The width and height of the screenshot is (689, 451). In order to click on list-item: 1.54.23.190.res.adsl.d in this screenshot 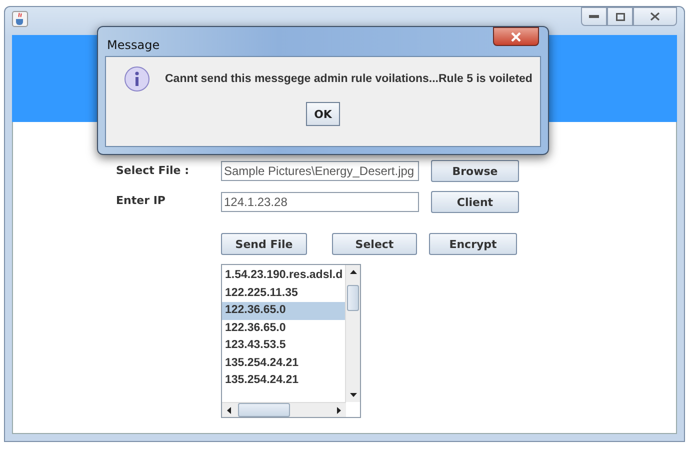, I will do `click(283, 275)`.